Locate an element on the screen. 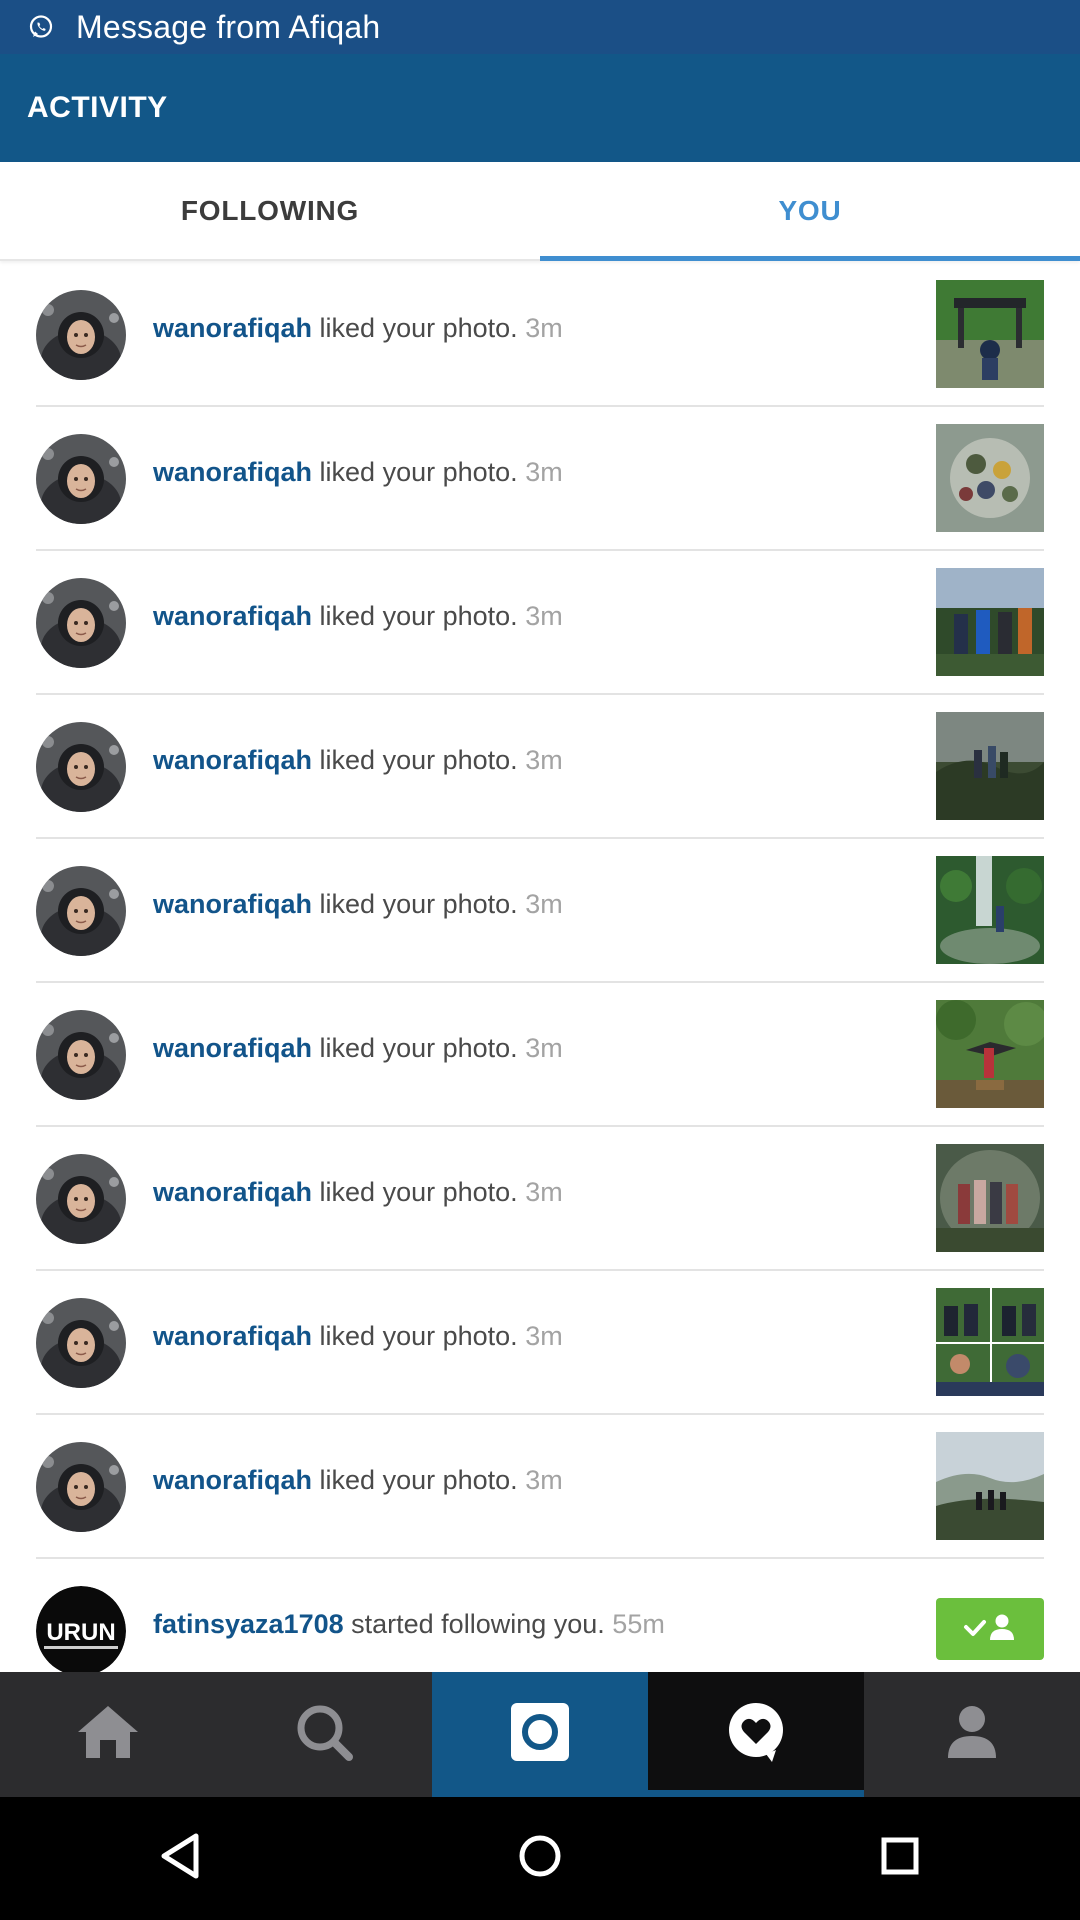 The width and height of the screenshot is (1080, 1920). activity-heart-icon is located at coordinates (756, 1734).